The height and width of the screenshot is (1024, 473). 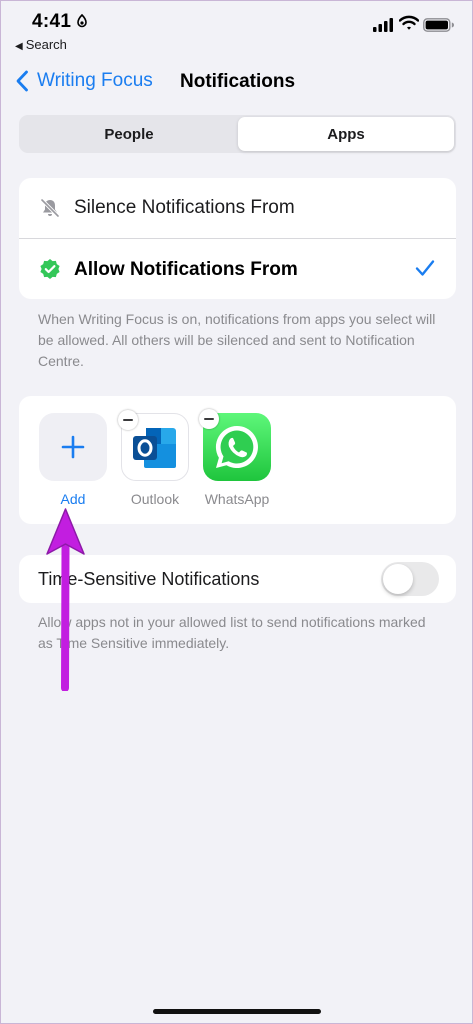 What do you see at coordinates (186, 269) in the screenshot?
I see `allow-notifications-label: Allow Notifications From` at bounding box center [186, 269].